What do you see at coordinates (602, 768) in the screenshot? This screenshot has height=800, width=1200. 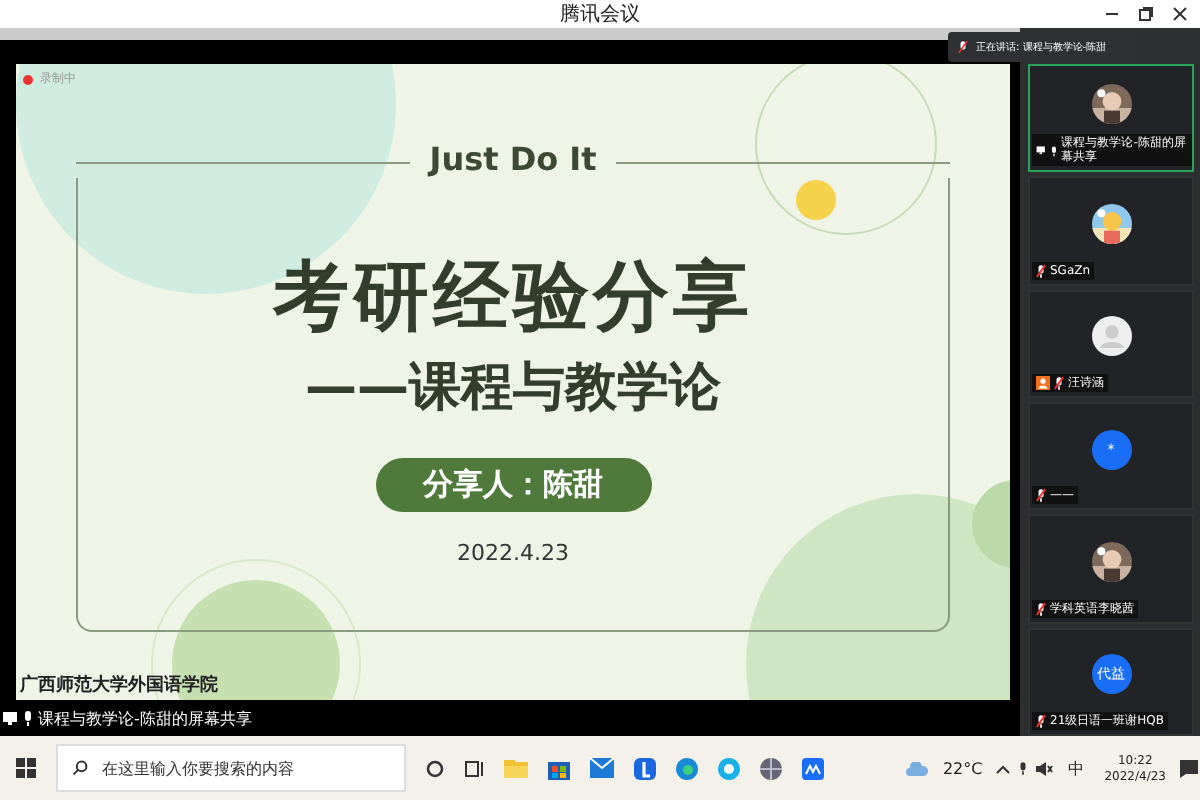 I see `mail-icon` at bounding box center [602, 768].